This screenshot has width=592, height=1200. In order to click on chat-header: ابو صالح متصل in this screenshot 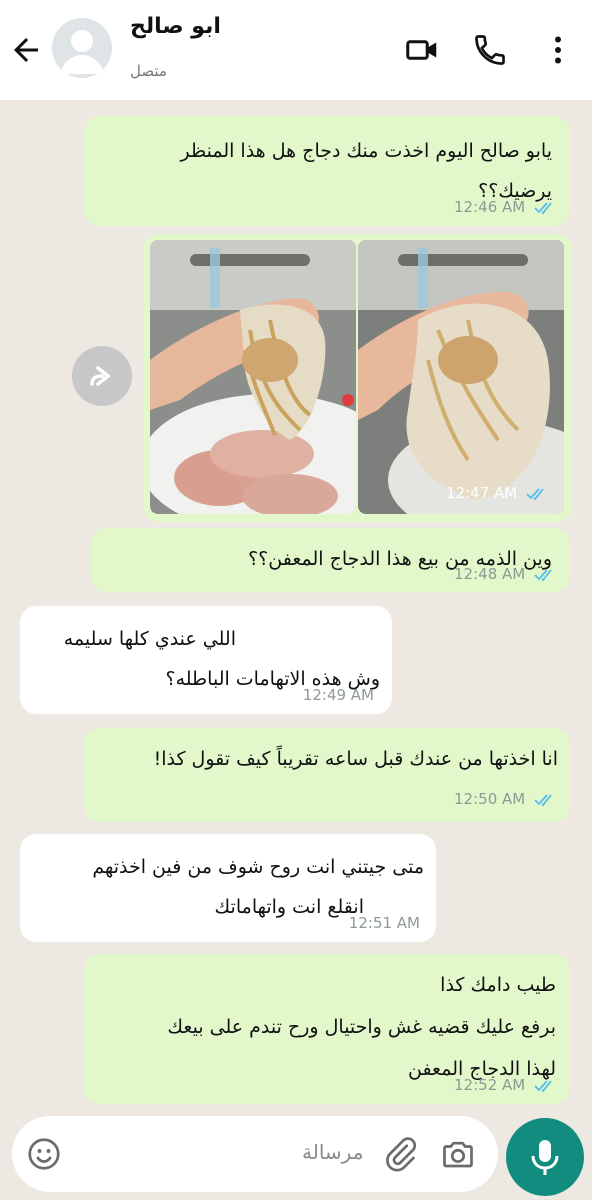, I will do `click(296, 50)`.